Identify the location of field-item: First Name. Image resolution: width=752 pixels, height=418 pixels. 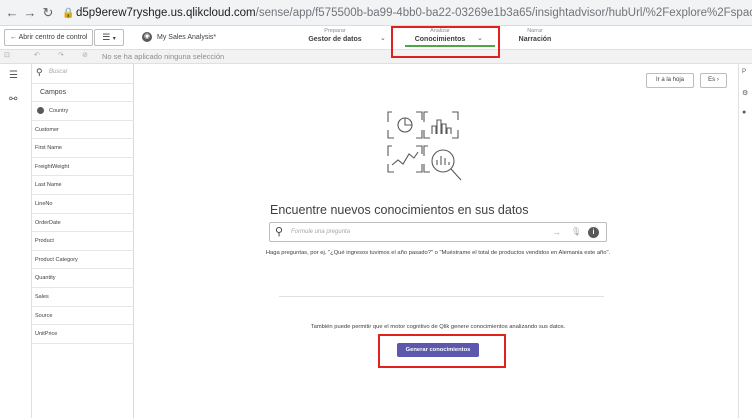
(83, 148).